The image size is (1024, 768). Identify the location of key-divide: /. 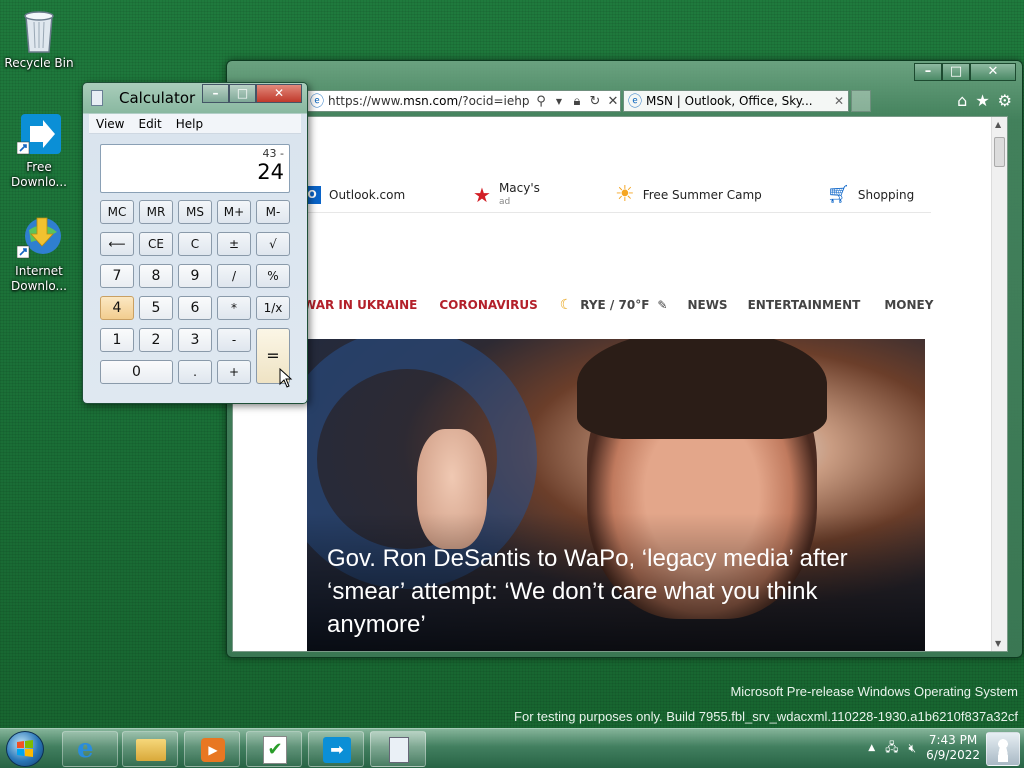
(234, 276).